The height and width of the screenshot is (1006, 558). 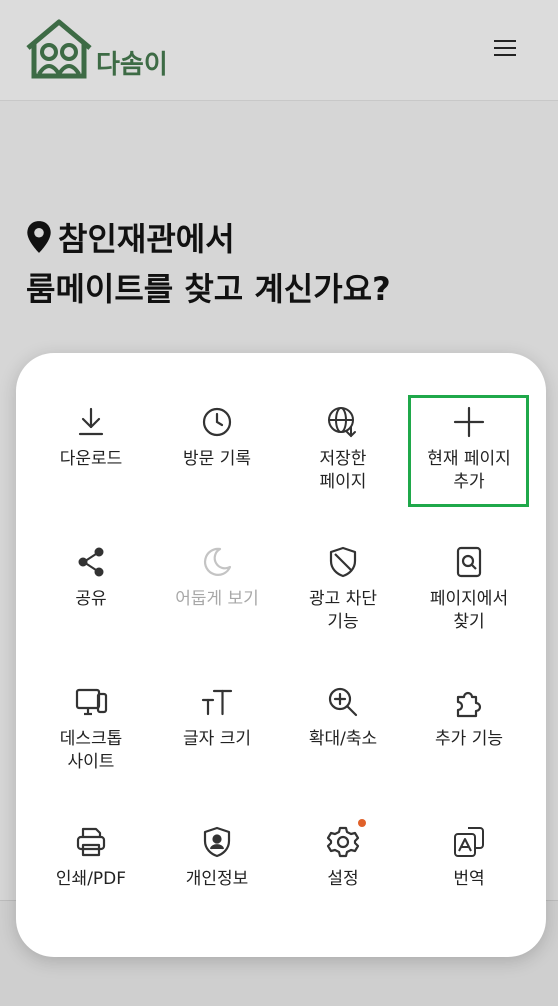 I want to click on menu-item-label: 데스크톱 사이트, so click(x=91, y=750).